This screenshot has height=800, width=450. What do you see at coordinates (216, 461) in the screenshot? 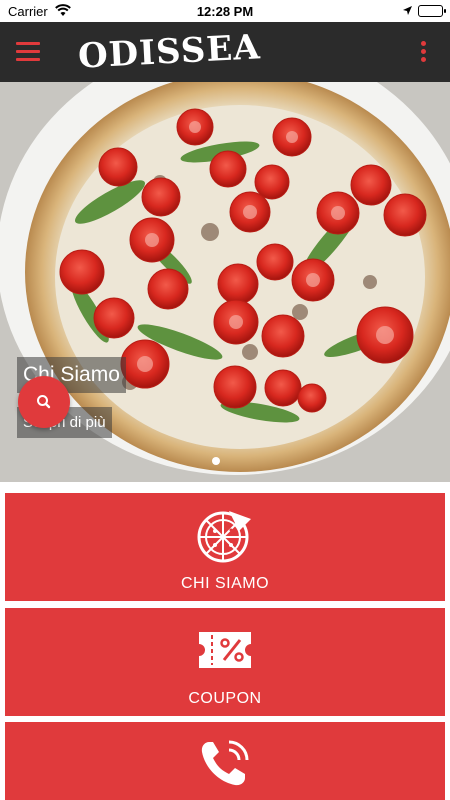
I see `carousel-page-indicator` at bounding box center [216, 461].